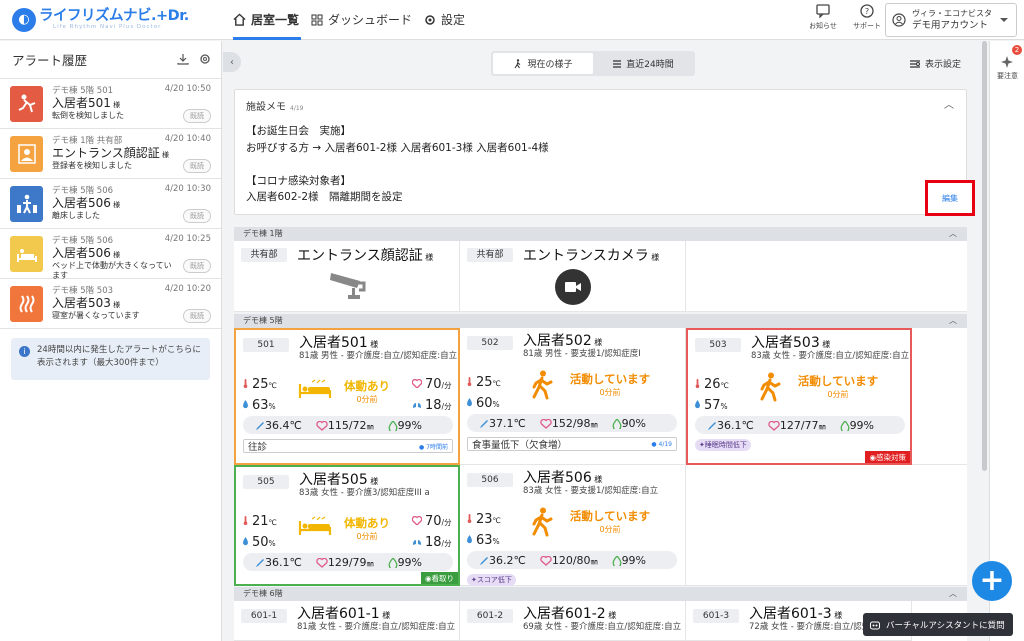 The height and width of the screenshot is (641, 1024). I want to click on bp-unit: ㎜, so click(822, 426).